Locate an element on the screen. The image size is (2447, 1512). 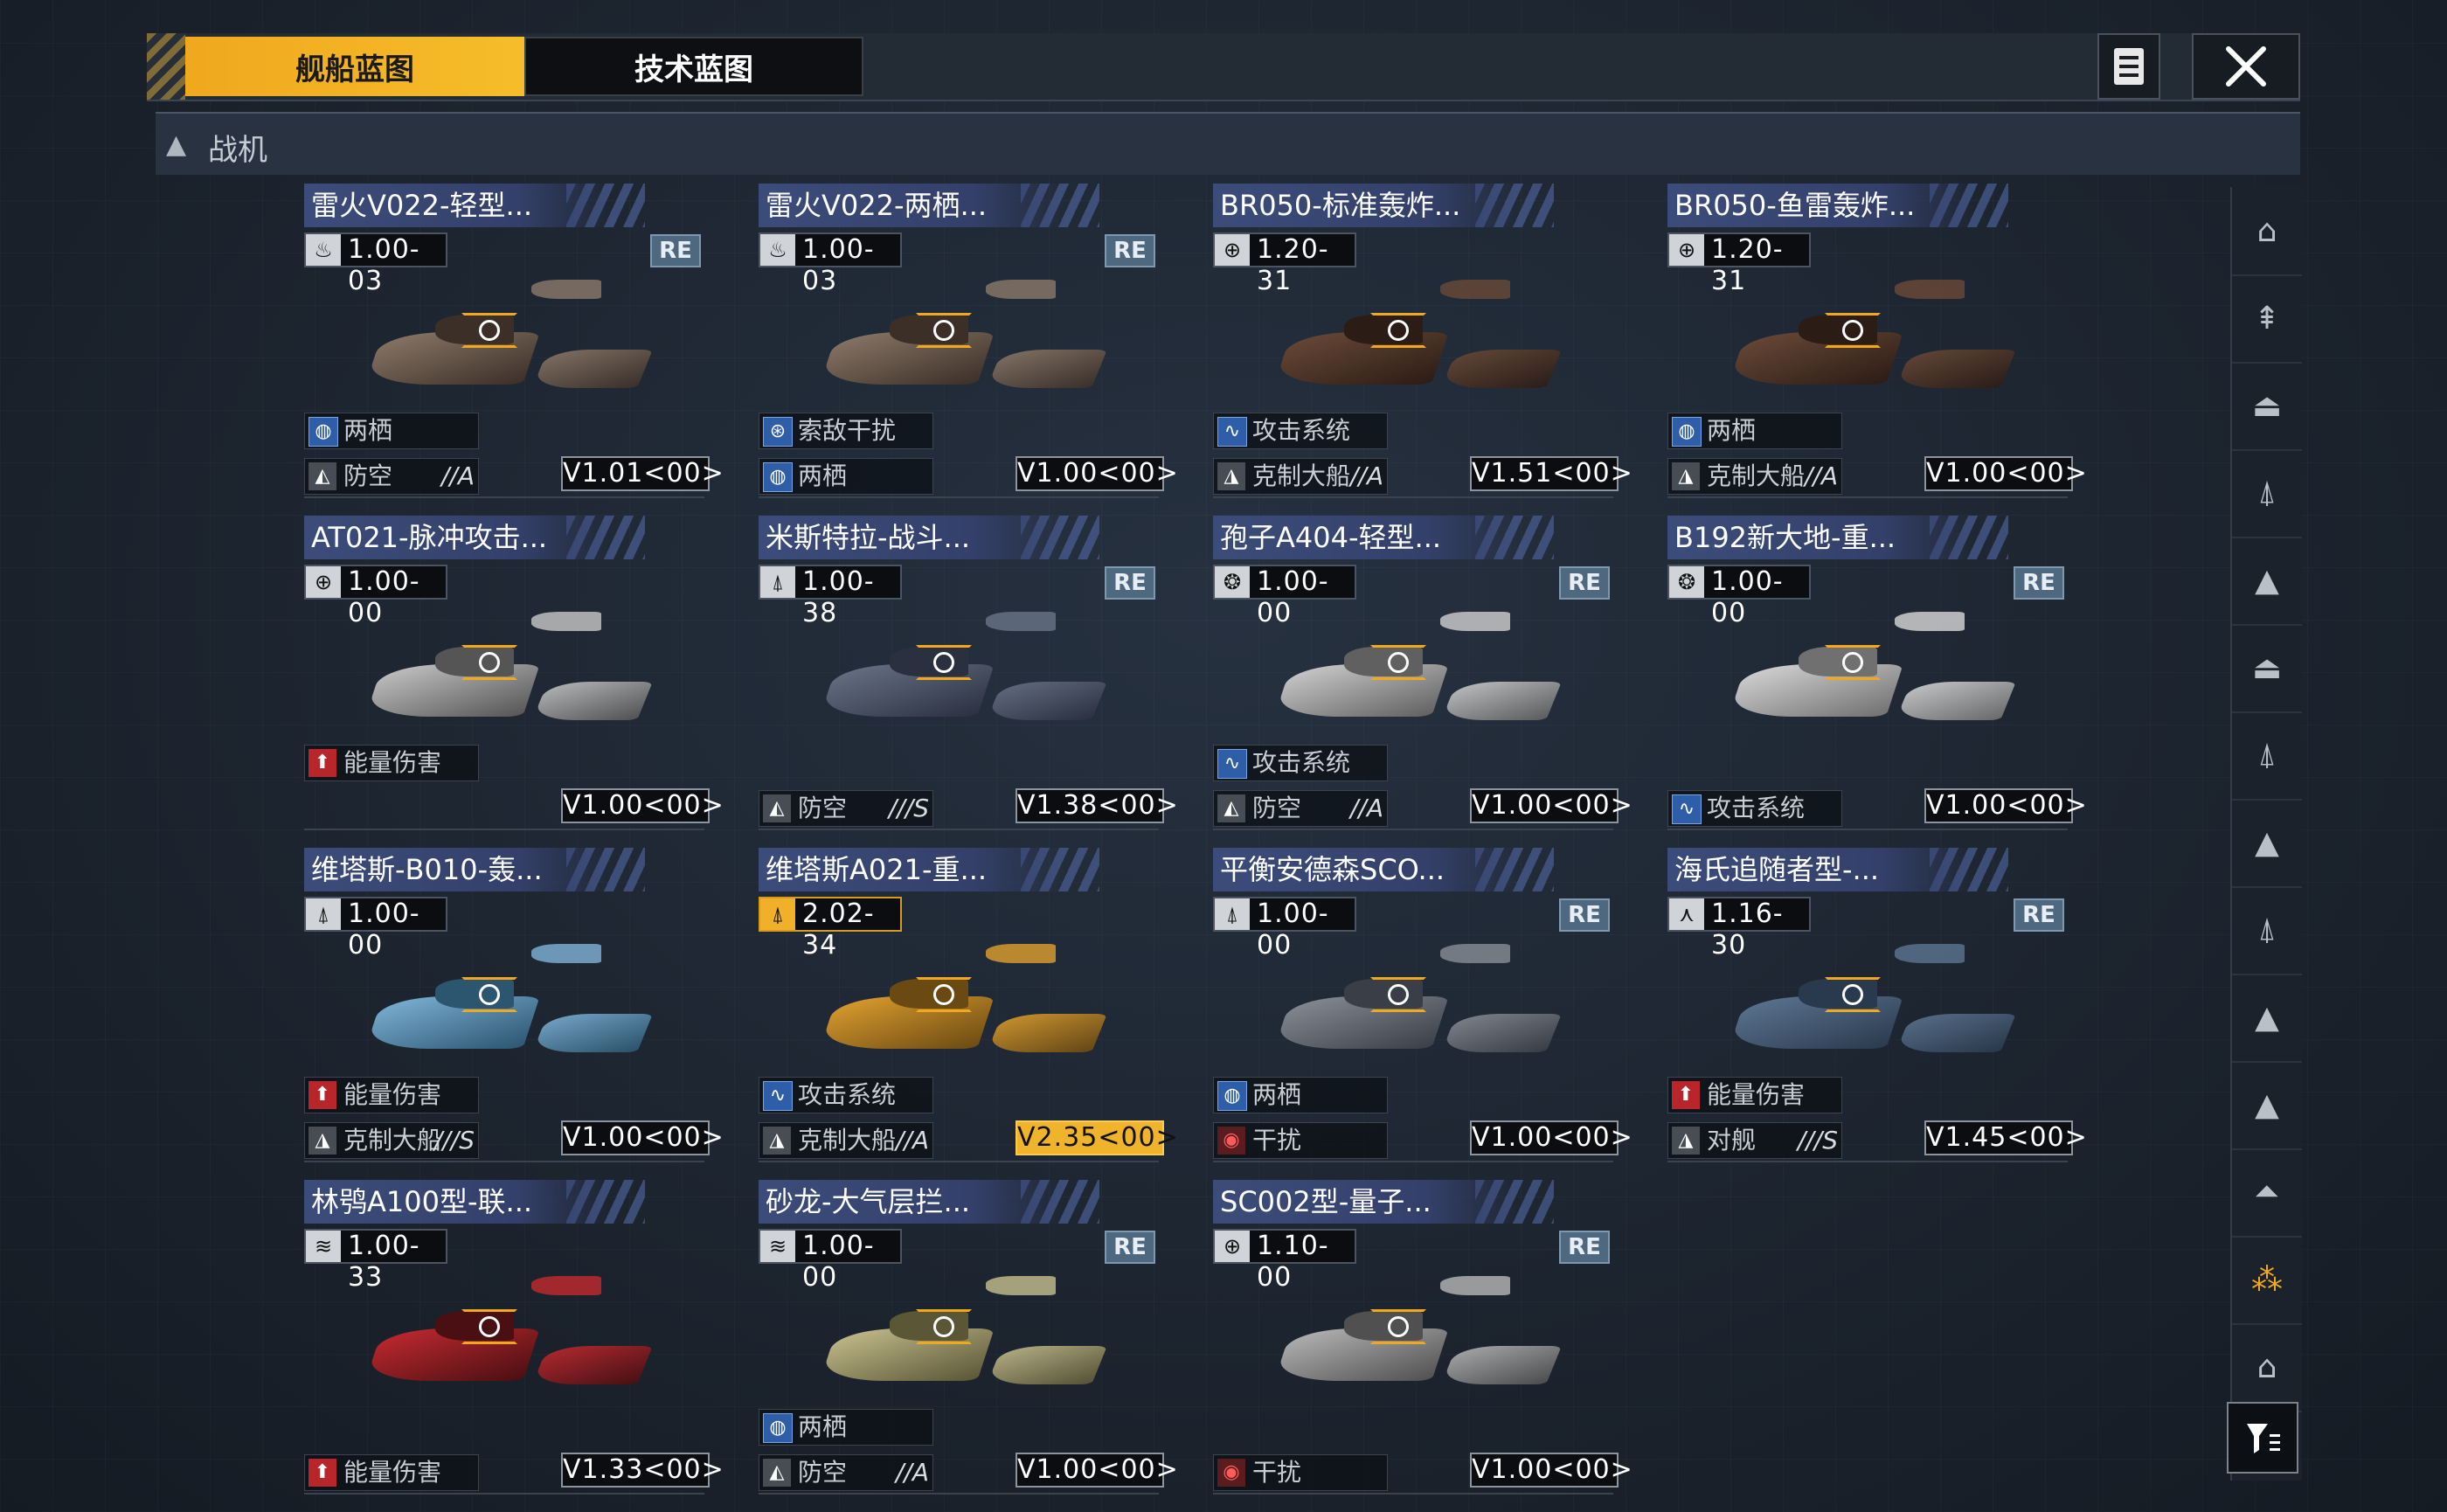
feature-label: 能量伤害 is located at coordinates (392, 762).